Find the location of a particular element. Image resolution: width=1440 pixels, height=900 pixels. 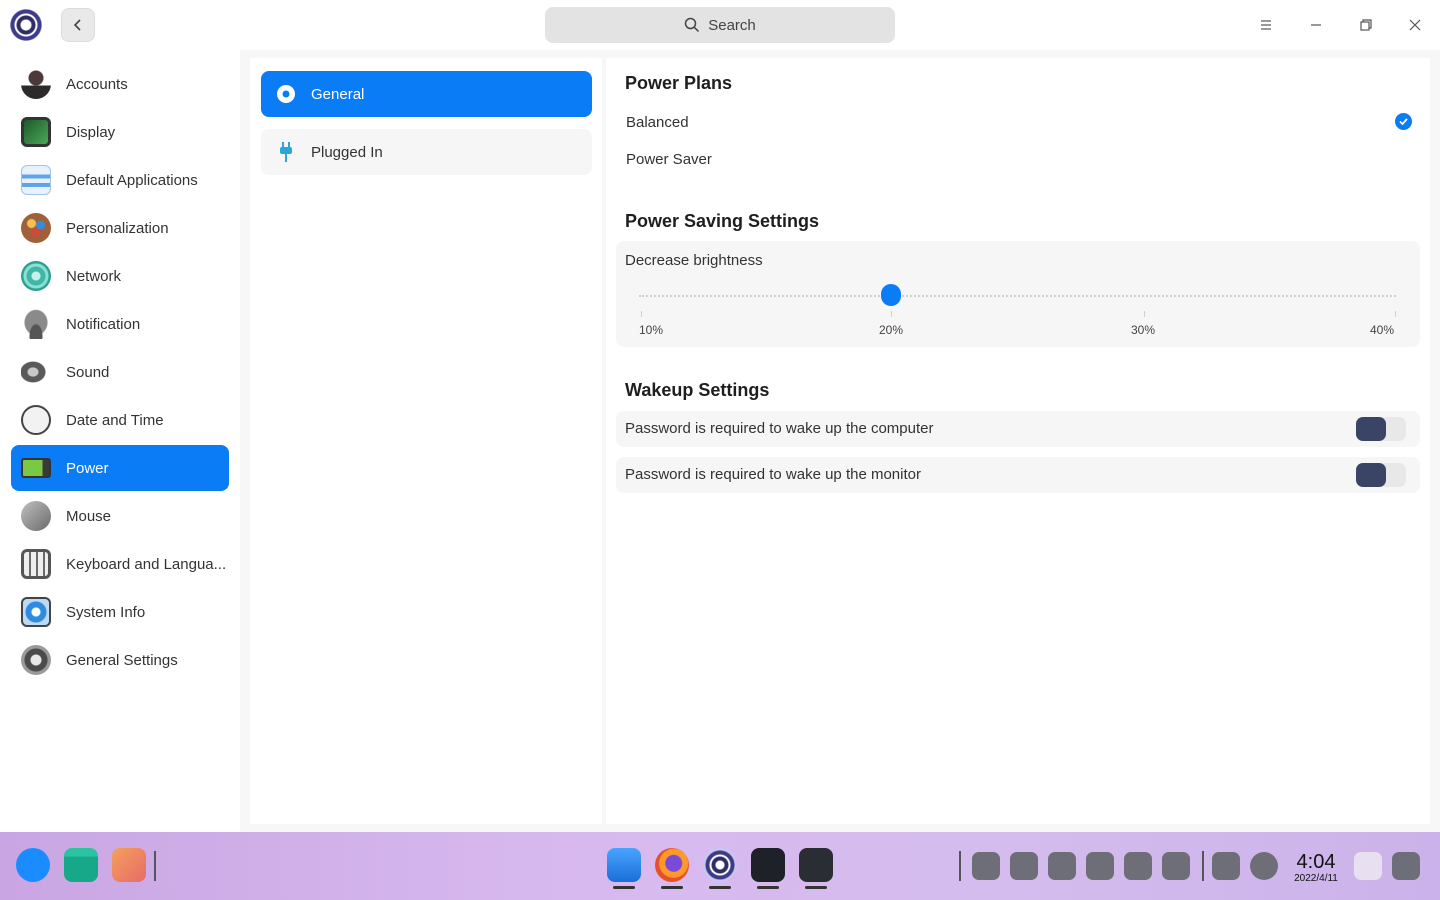

sidebar-item-label: Display is located at coordinates (91, 132).